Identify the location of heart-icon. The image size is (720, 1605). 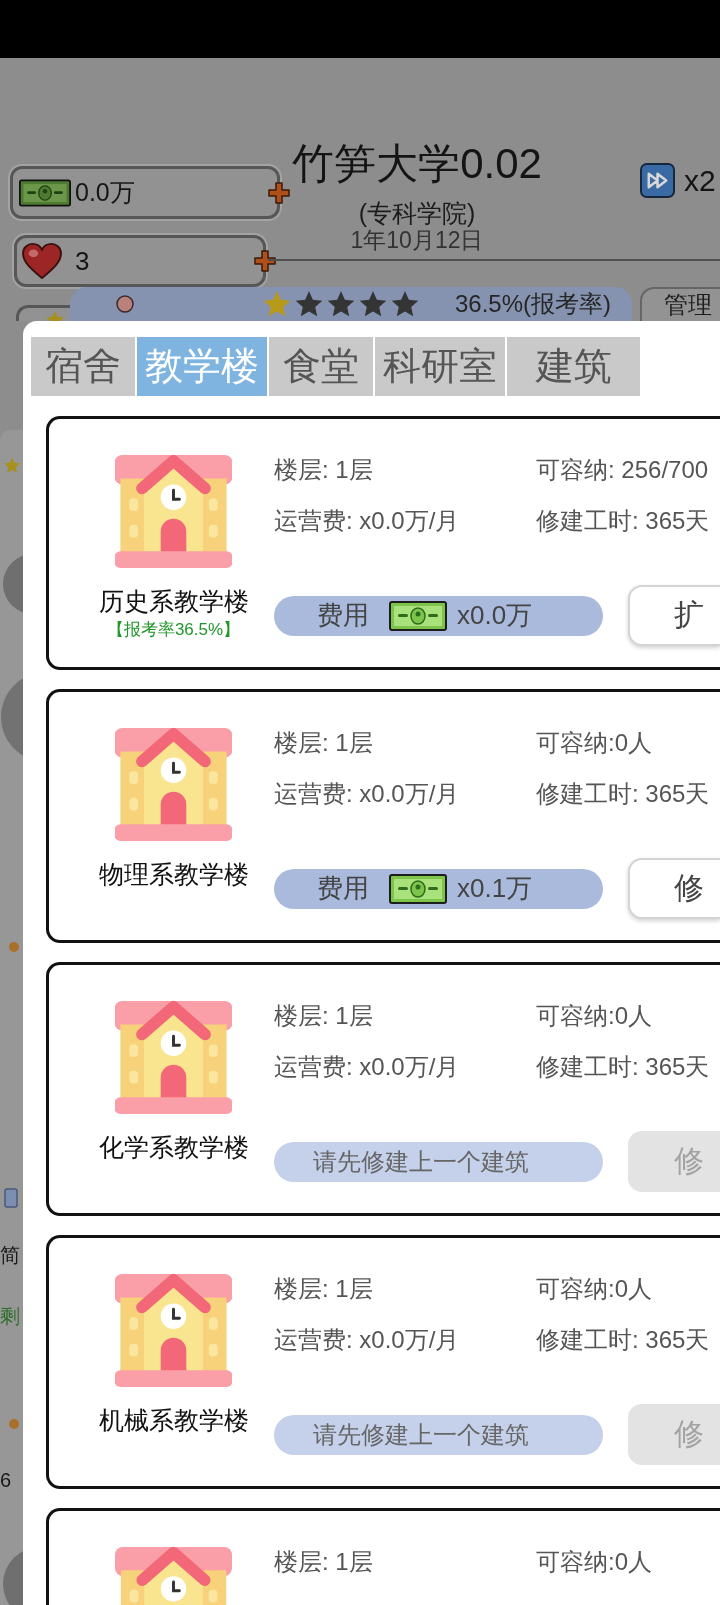
(42, 261).